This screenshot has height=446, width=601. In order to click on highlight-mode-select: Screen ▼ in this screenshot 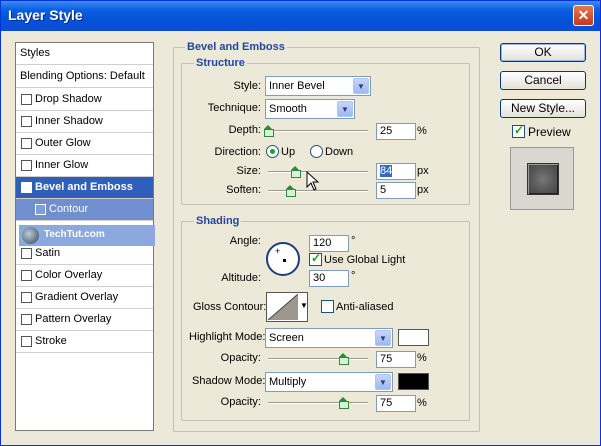, I will do `click(329, 338)`.